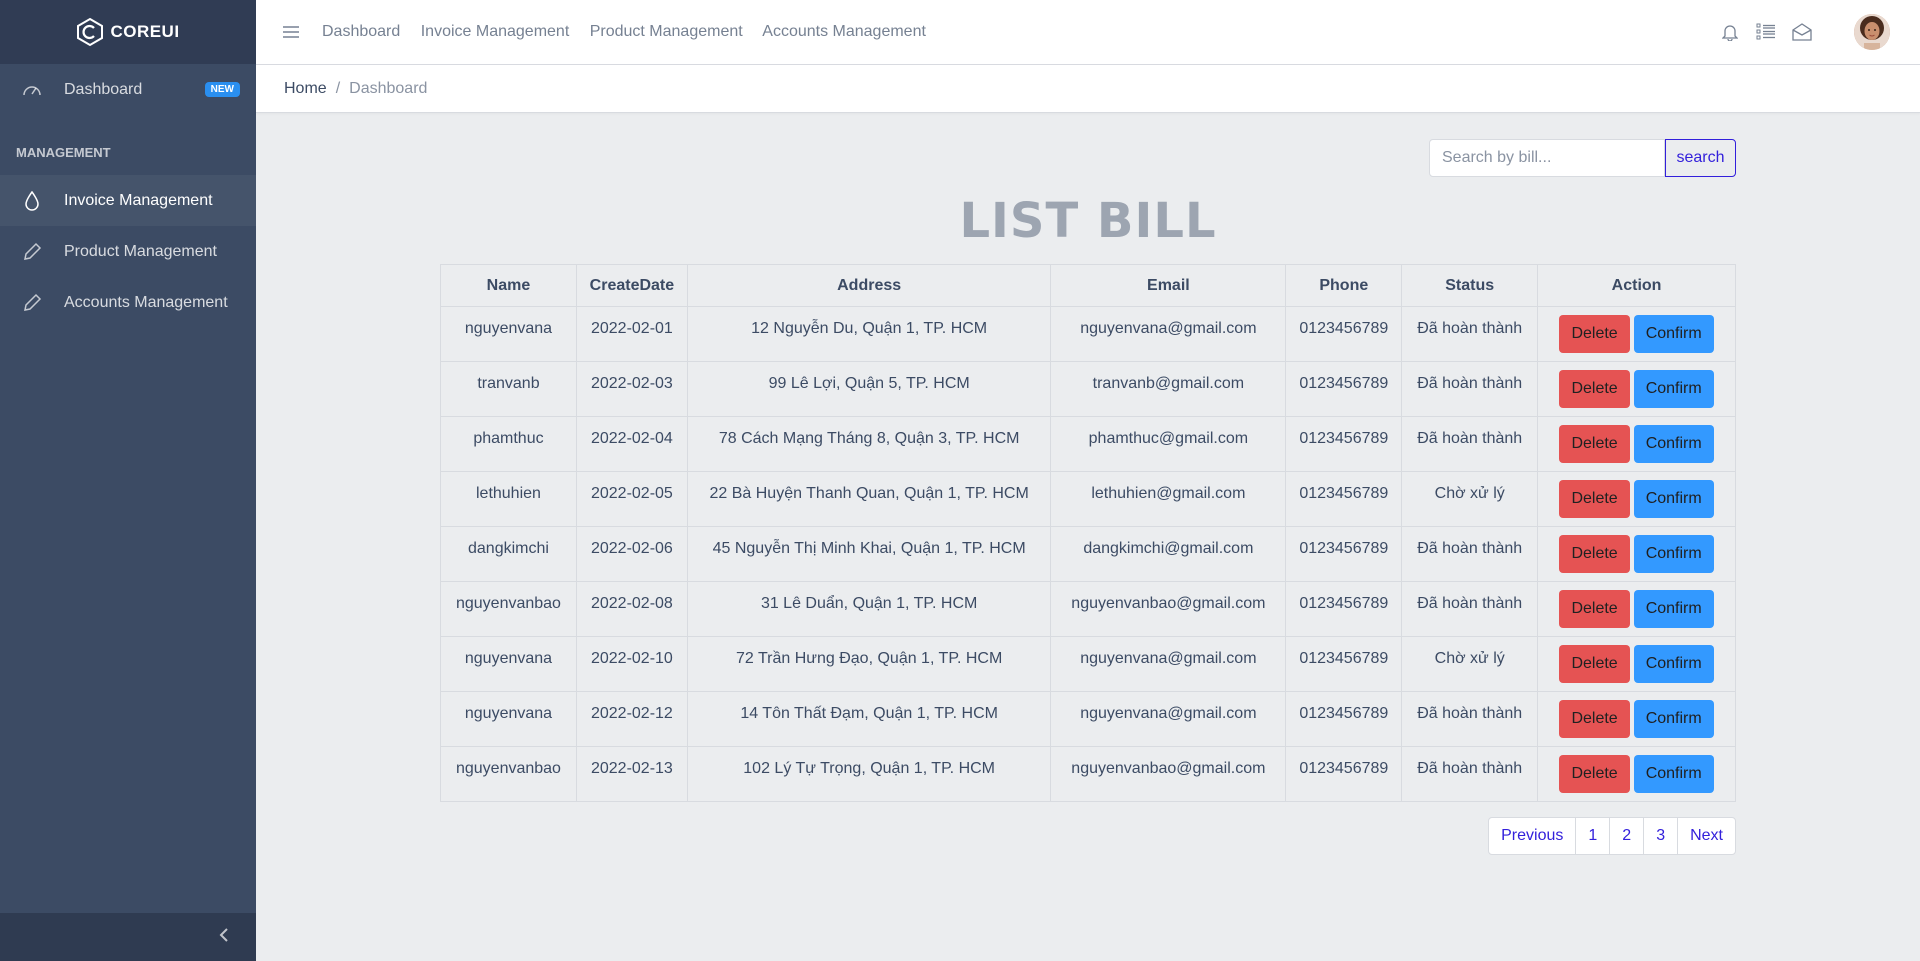 The width and height of the screenshot is (1920, 961). I want to click on cell-address: 45 Nguyễn Thị Minh Khai, Quận 1, TP. HCM, so click(869, 554).